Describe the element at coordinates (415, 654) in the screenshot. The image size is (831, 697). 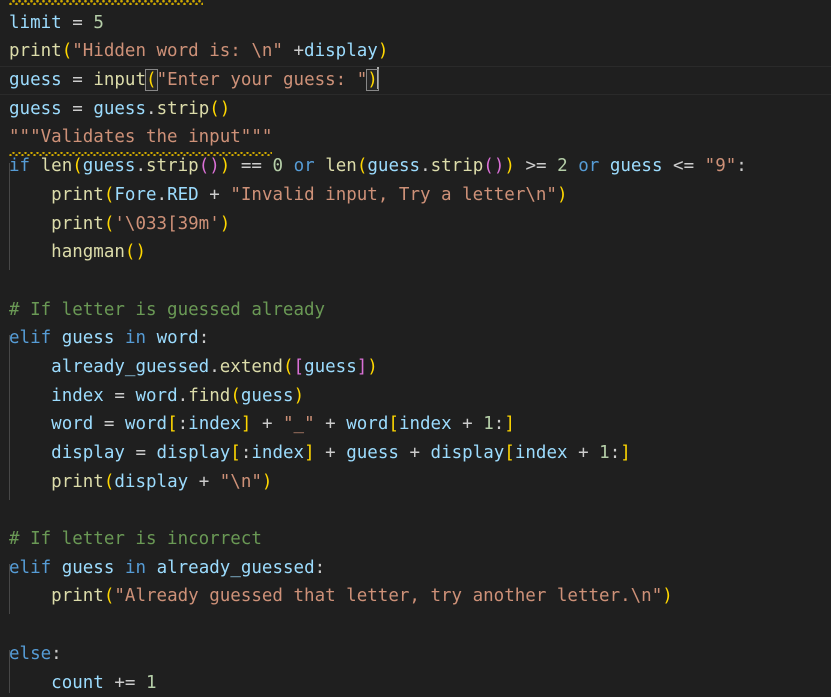
I see `code-line: else:` at that location.